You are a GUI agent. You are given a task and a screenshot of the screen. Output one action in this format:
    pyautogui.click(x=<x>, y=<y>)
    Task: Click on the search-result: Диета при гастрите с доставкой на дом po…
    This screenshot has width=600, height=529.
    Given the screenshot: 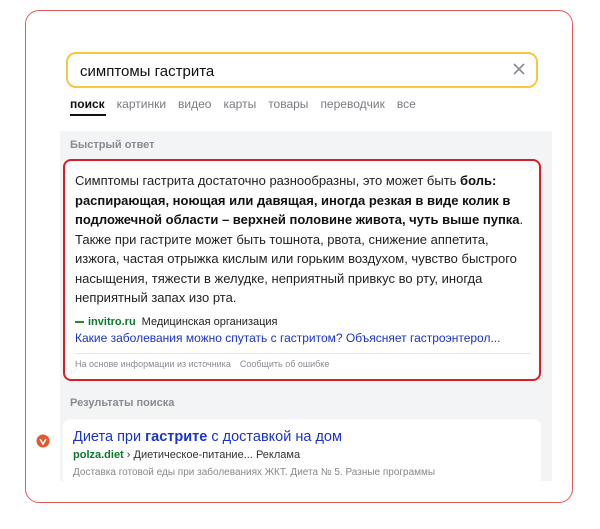 What is the action you would take?
    pyautogui.click(x=302, y=450)
    